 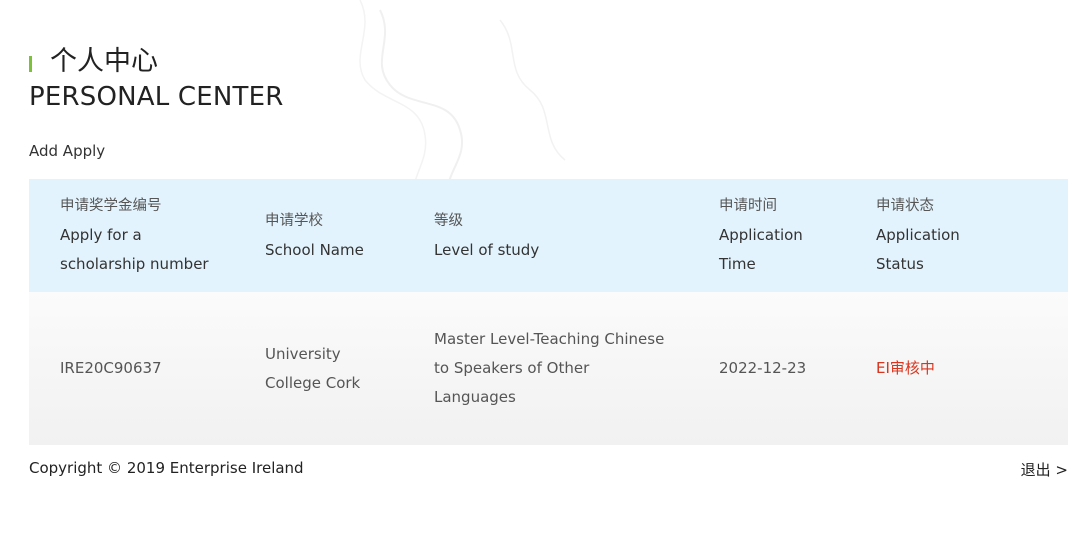 What do you see at coordinates (314, 249) in the screenshot?
I see `column-header-en: School Name` at bounding box center [314, 249].